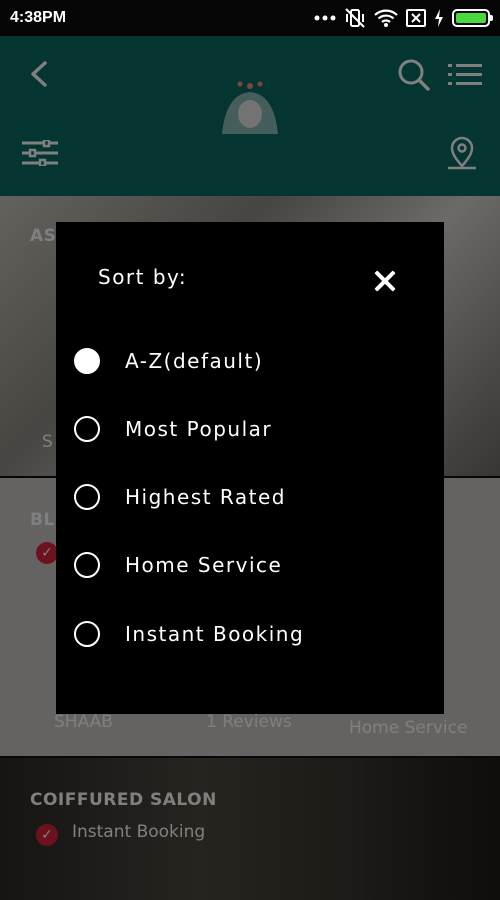  I want to click on sort-option-home-service: Home Service, so click(244, 565).